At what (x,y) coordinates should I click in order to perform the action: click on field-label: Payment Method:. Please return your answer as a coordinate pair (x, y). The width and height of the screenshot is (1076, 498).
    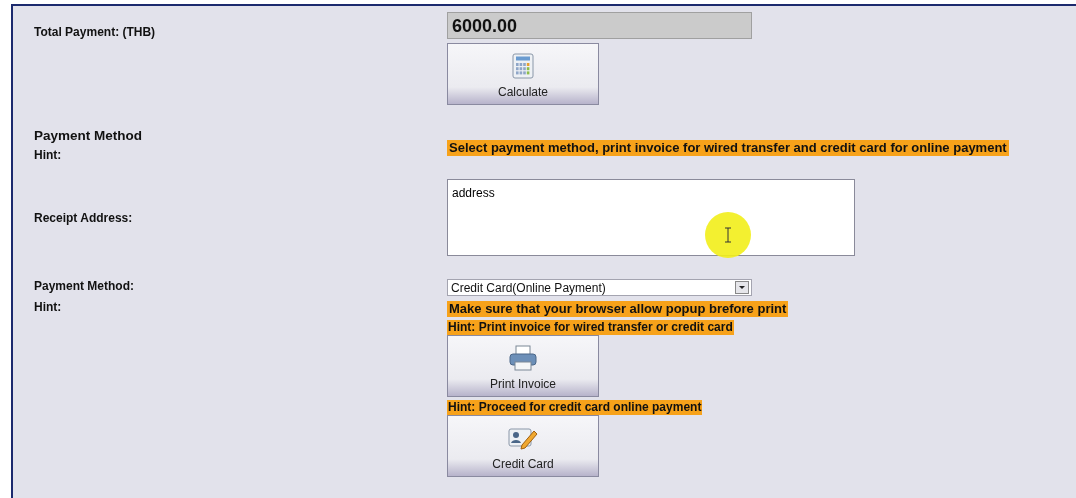
    Looking at the image, I should click on (84, 286).